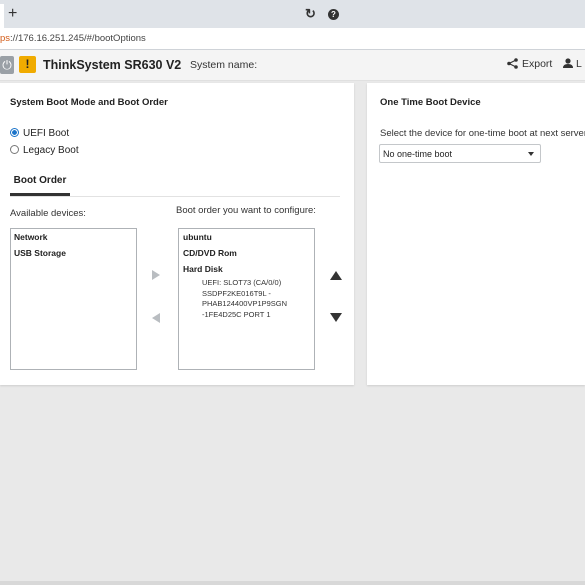 The image size is (585, 585). Describe the element at coordinates (12, 14) in the screenshot. I see `new-tab-button: +` at that location.